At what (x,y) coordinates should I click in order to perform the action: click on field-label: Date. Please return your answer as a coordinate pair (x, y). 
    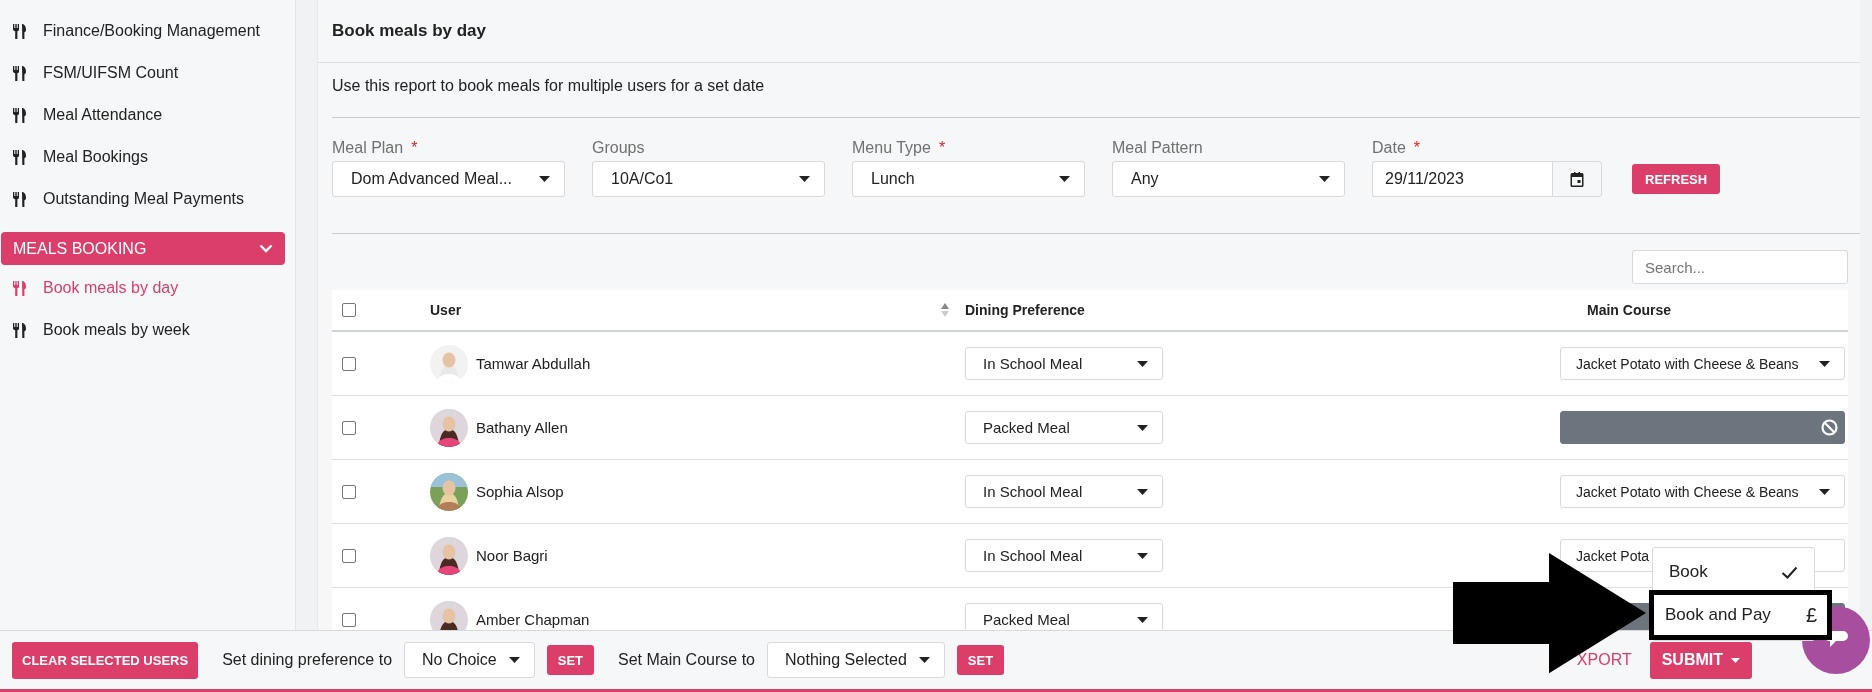
    Looking at the image, I should click on (1389, 148).